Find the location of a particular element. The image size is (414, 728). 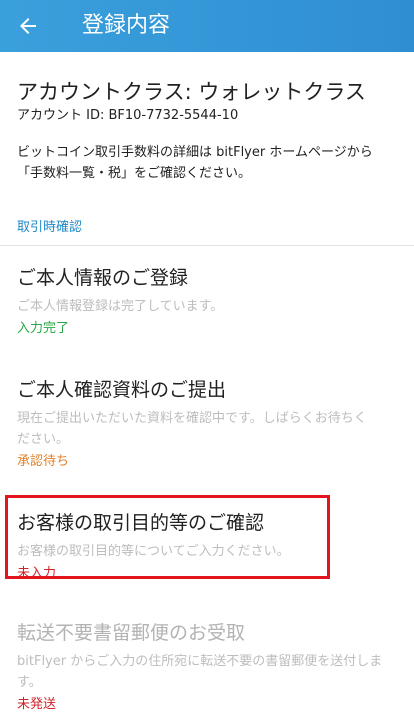

section-header-verification: 取引時確認 is located at coordinates (50, 227).